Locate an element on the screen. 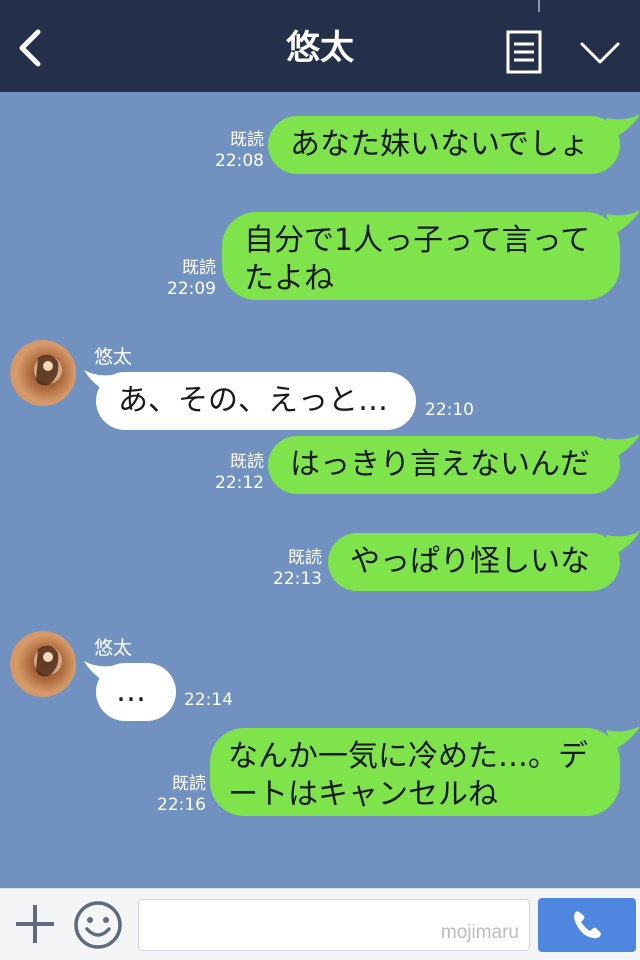 Image resolution: width=640 pixels, height=960 pixels. message-input: mojimaru is located at coordinates (334, 925).